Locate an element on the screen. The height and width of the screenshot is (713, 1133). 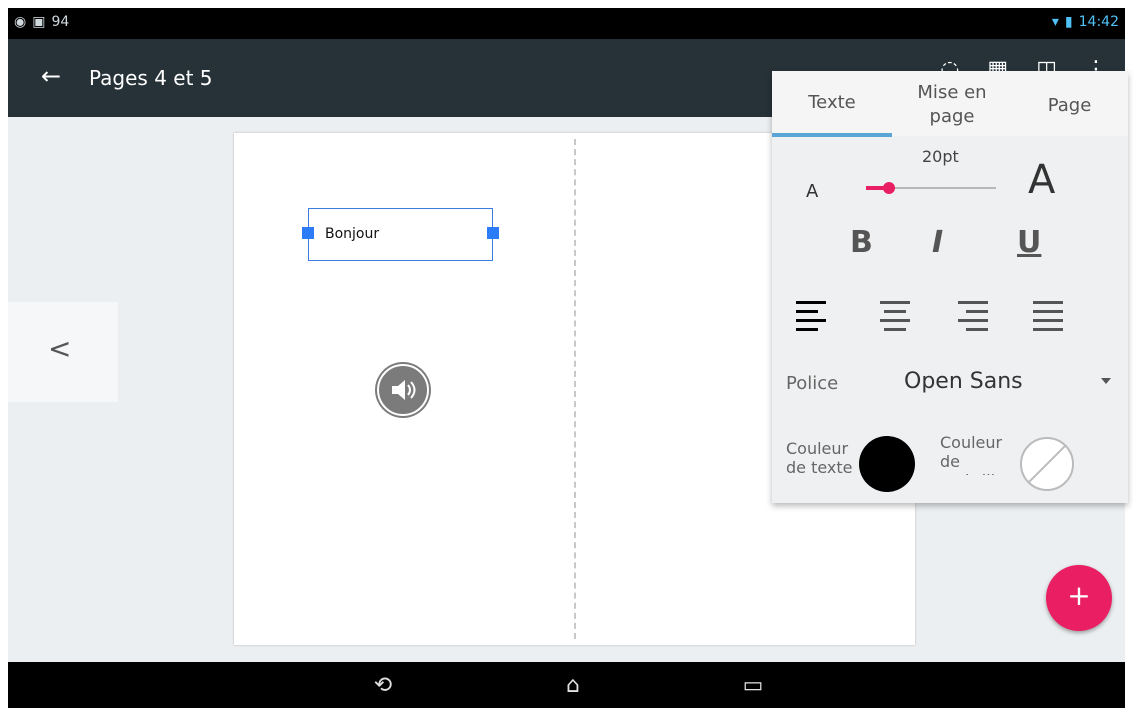
align-left-icon is located at coordinates (812, 318).